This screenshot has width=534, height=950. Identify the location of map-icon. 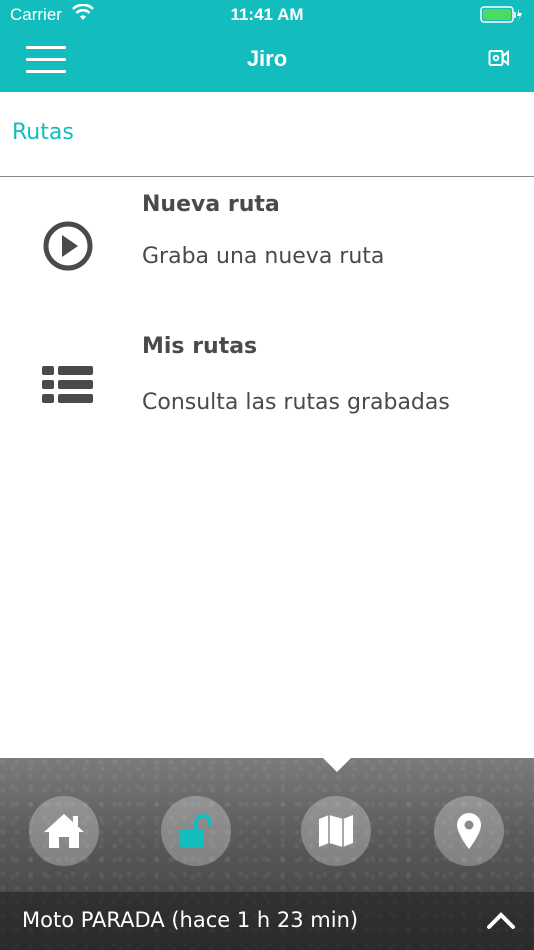
(336, 831).